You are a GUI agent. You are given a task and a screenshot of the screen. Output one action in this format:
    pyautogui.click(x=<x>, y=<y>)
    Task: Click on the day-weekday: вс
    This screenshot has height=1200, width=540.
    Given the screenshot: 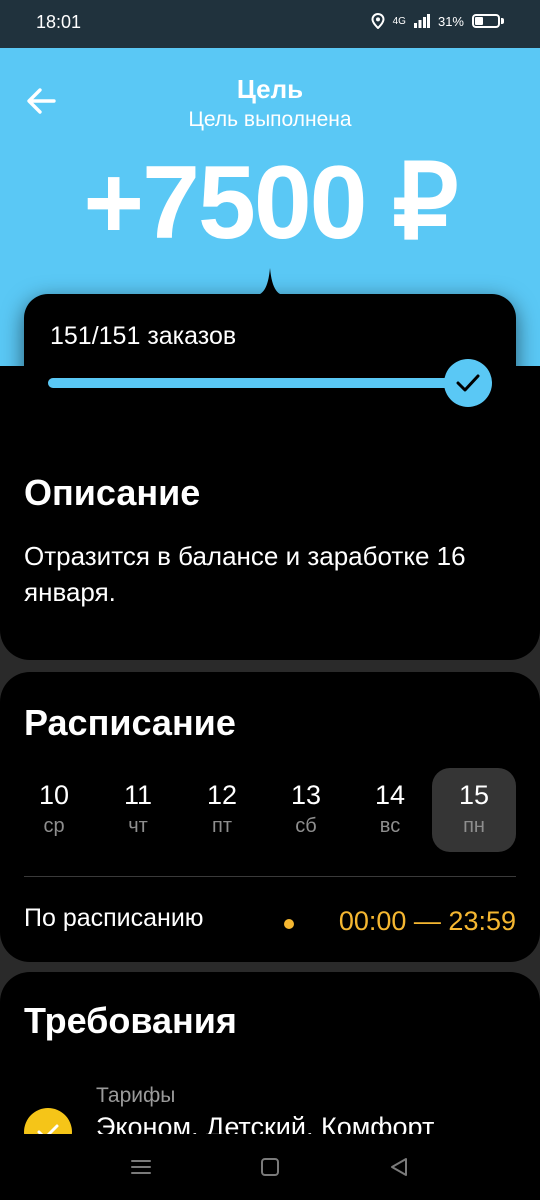 What is the action you would take?
    pyautogui.click(x=390, y=826)
    